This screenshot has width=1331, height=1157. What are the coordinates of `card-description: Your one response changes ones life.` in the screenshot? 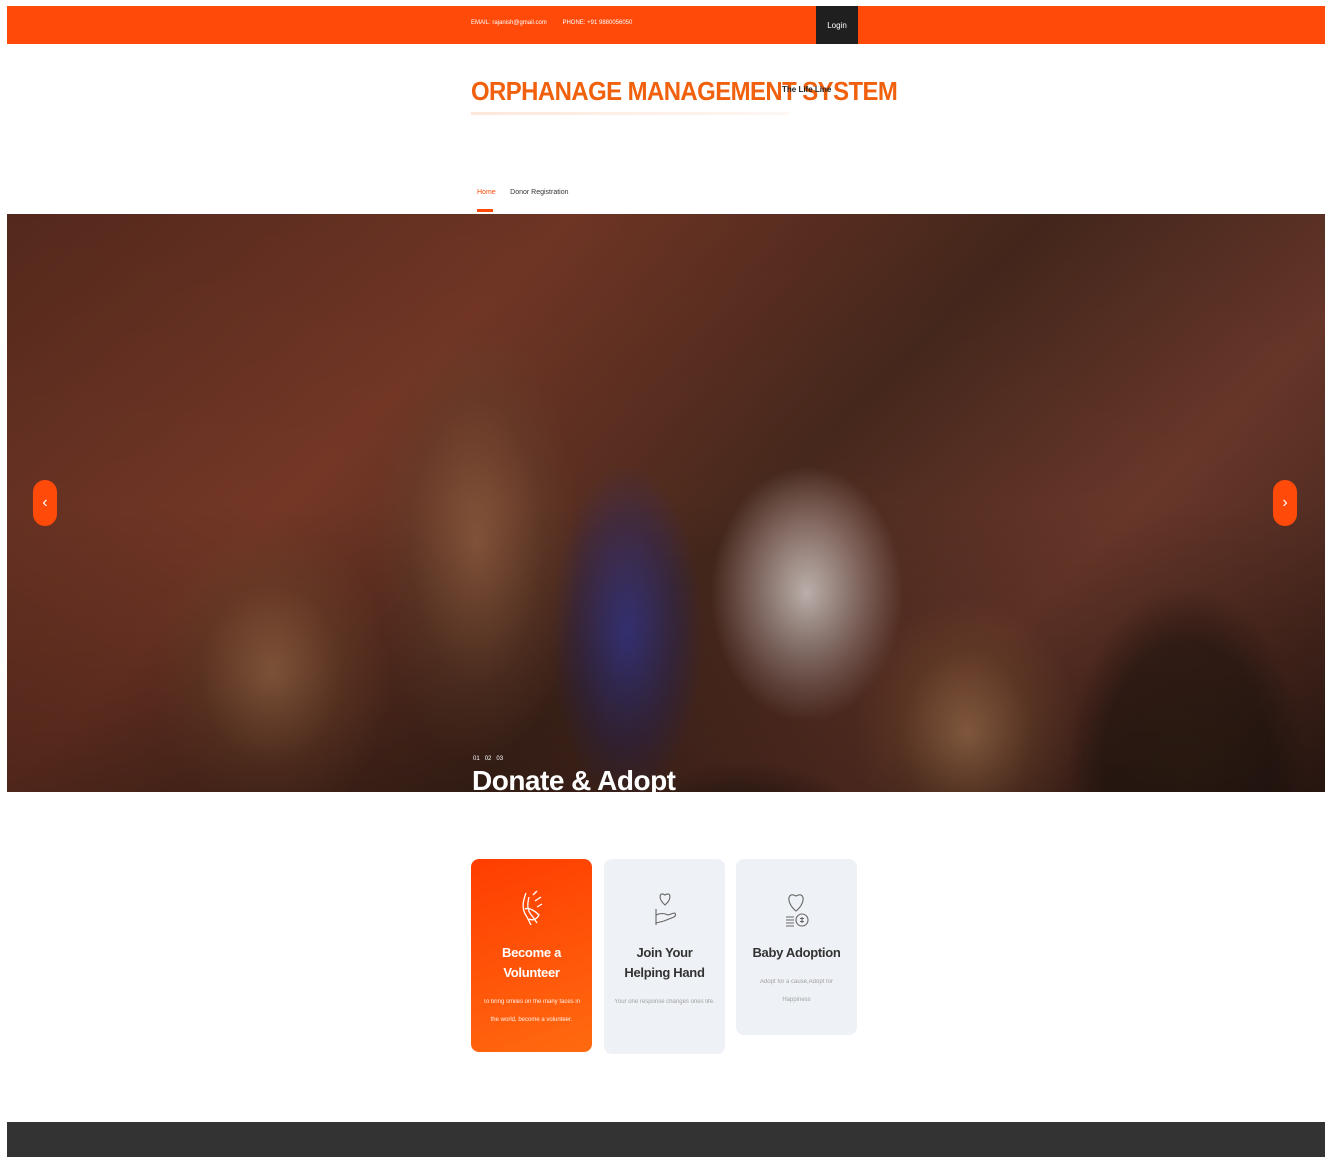 It's located at (664, 1002).